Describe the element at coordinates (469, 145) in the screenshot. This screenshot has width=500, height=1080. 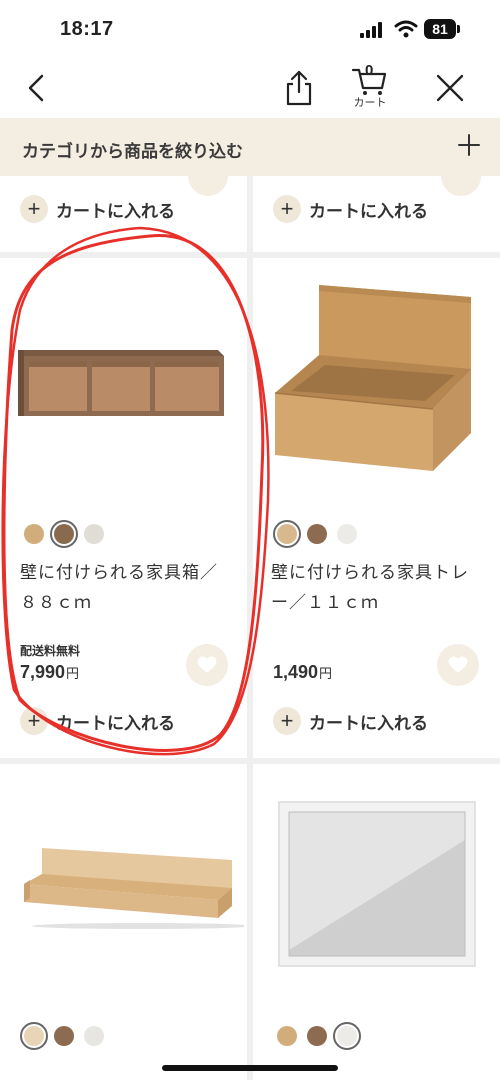
I see `plus-icon` at that location.